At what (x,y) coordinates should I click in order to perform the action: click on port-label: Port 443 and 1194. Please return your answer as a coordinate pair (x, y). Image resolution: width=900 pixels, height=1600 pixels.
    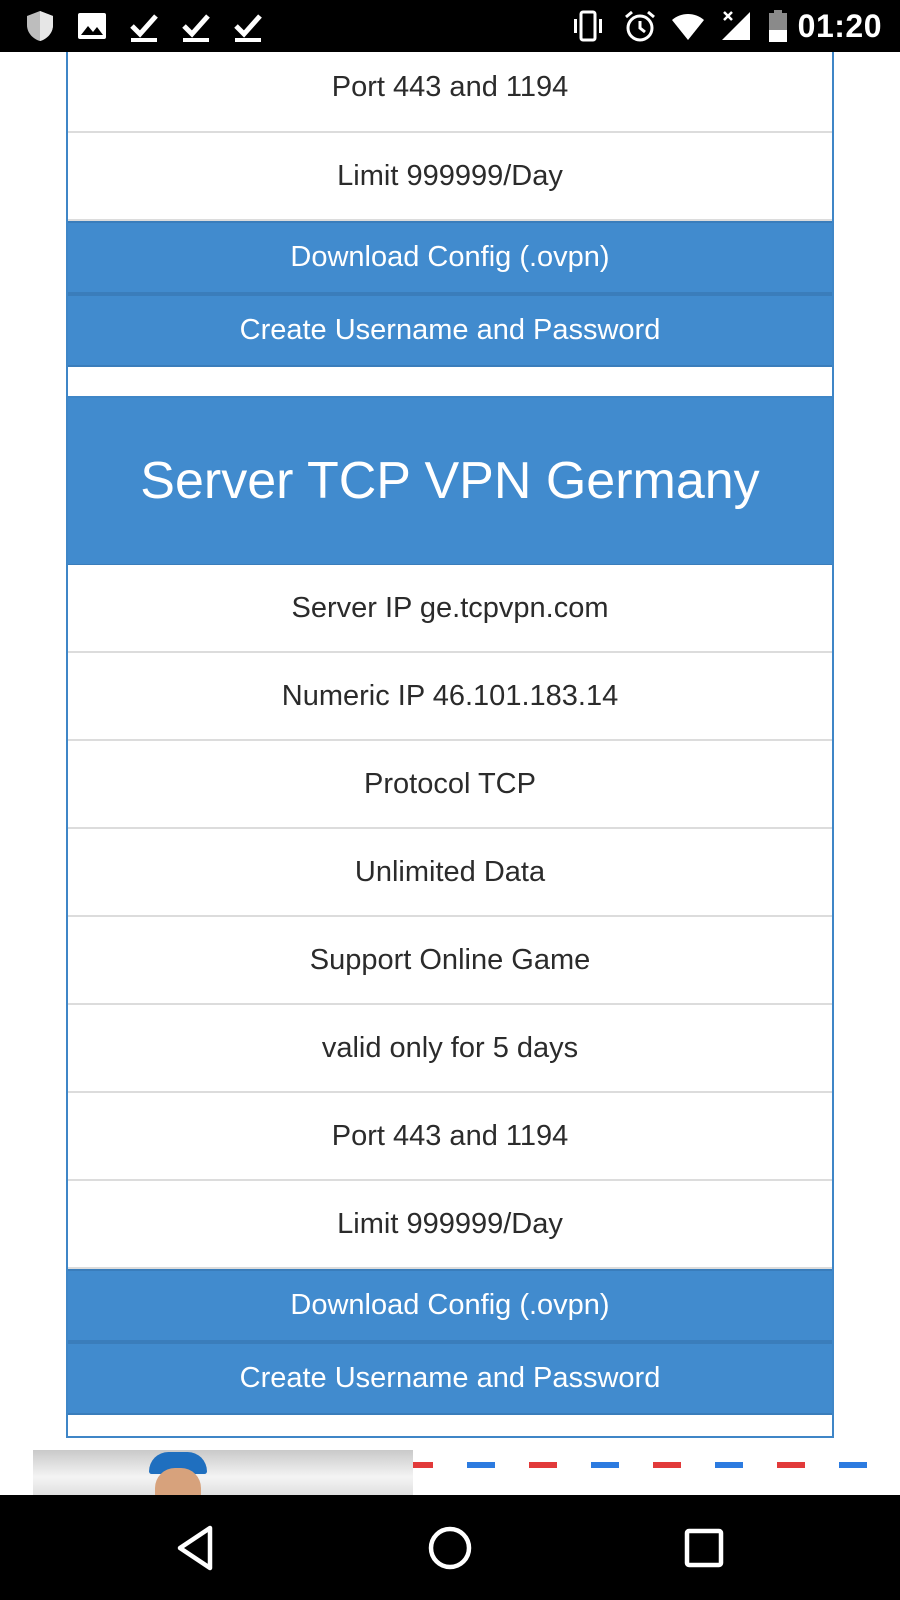
    Looking at the image, I should click on (450, 1135).